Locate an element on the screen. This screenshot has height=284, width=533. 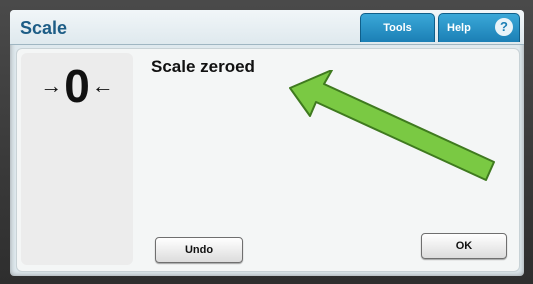
tab-tools: Tools is located at coordinates (397, 27).